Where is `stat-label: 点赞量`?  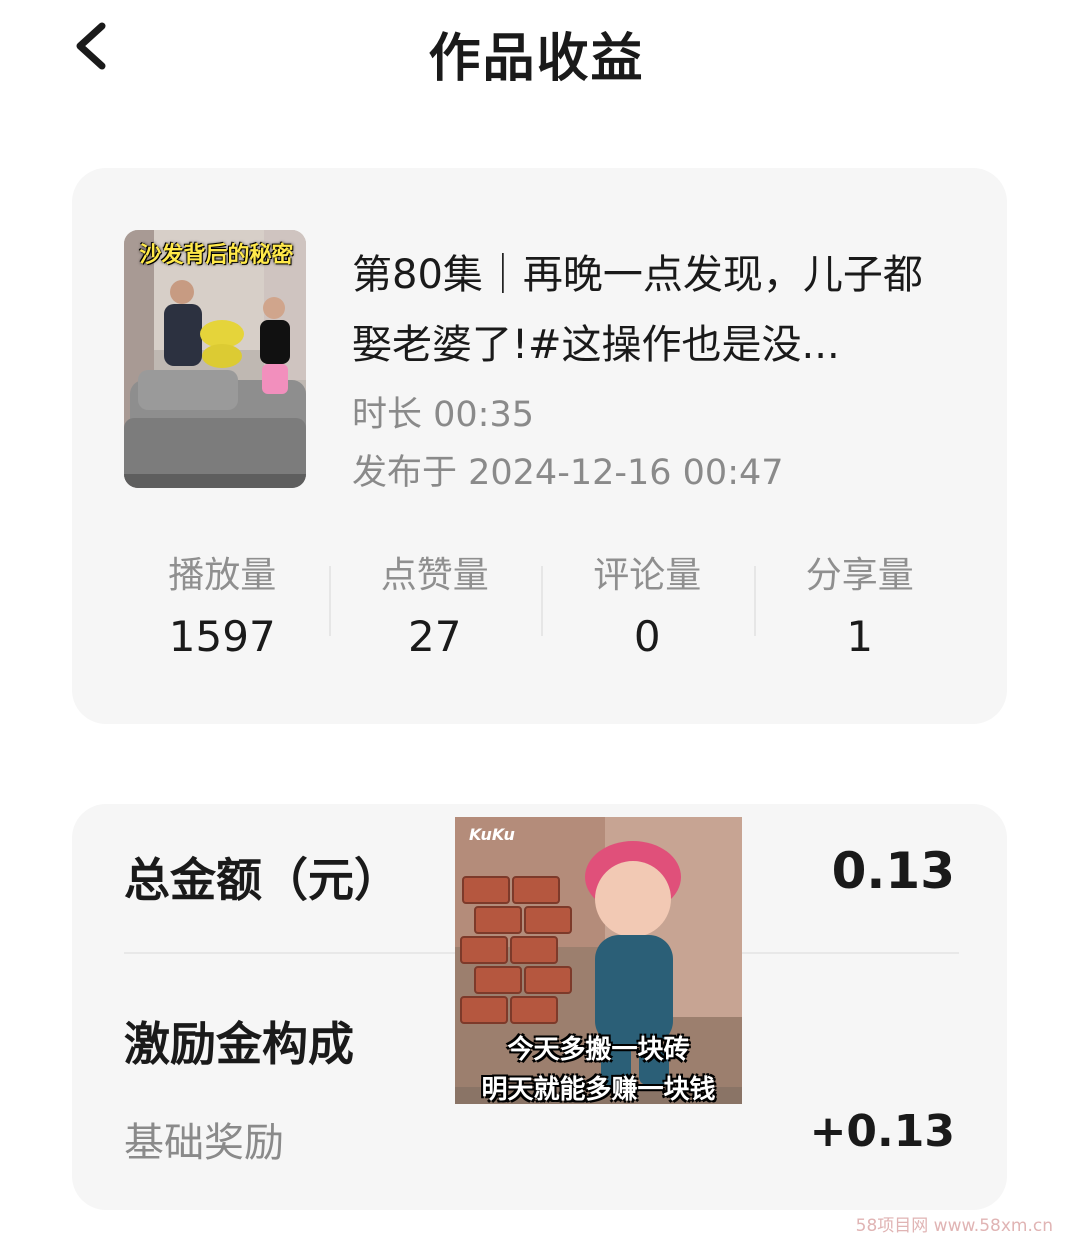
stat-label: 点赞量 is located at coordinates (434, 575).